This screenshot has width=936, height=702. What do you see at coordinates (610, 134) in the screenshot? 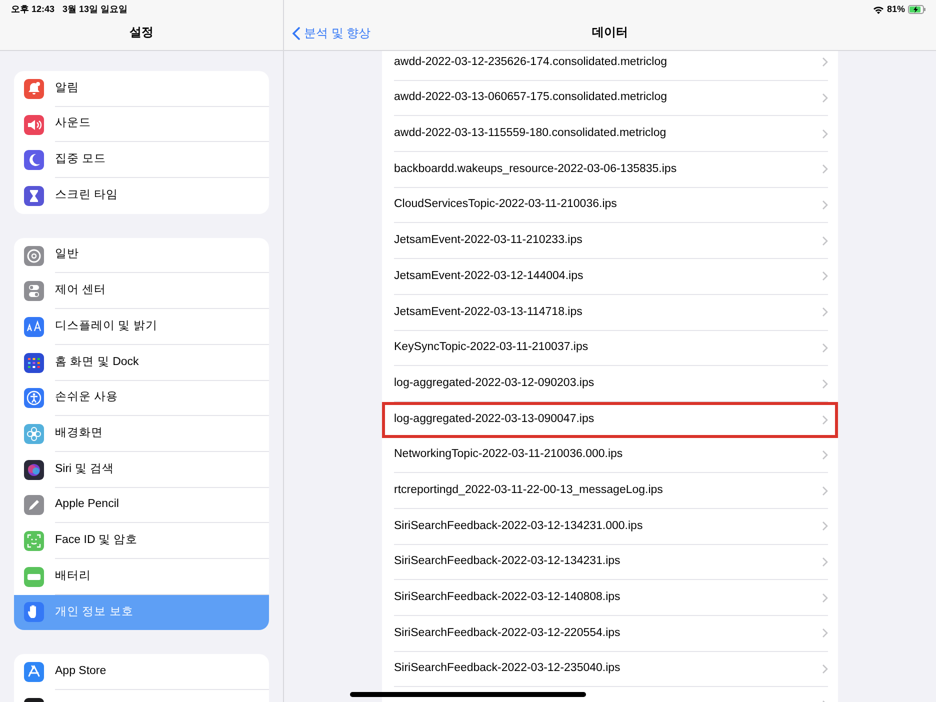
I see `file-row: awdd-2022-03-13-115559-180.consolidated.metriclog` at bounding box center [610, 134].